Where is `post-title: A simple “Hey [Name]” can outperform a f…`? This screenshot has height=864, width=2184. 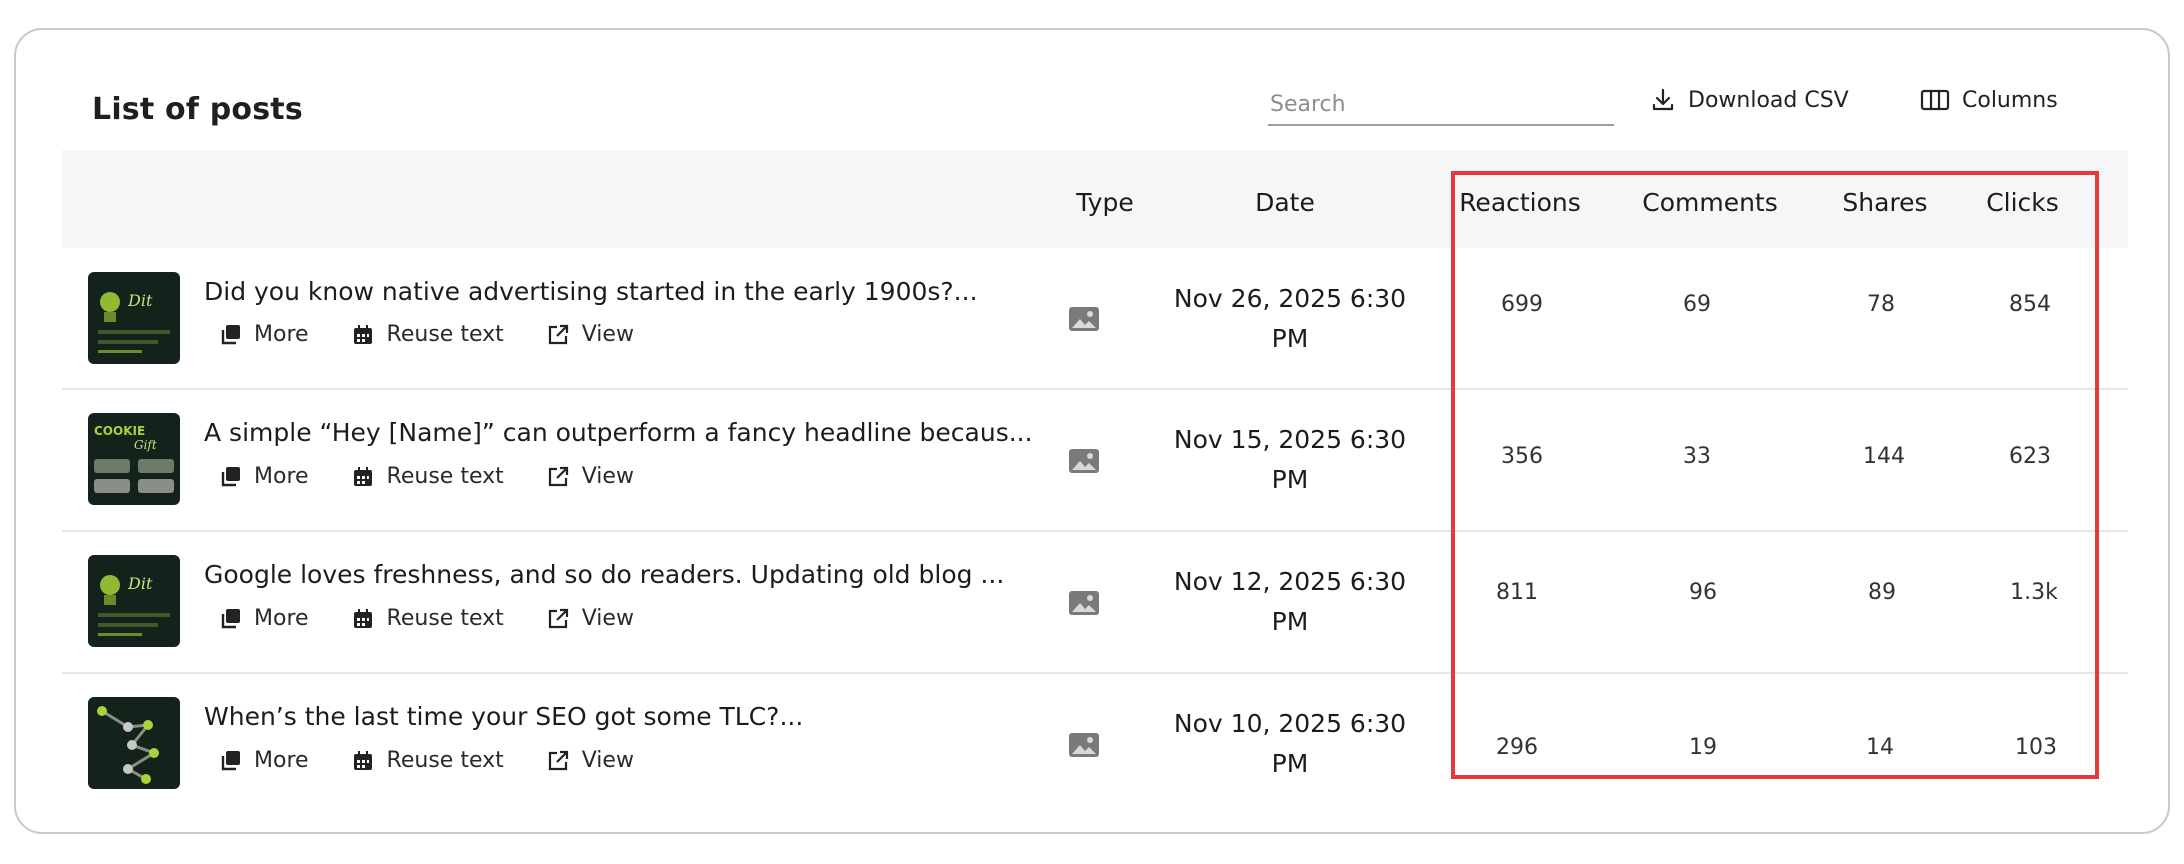
post-title: A simple “Hey [Name]” can outperform a f… is located at coordinates (618, 432).